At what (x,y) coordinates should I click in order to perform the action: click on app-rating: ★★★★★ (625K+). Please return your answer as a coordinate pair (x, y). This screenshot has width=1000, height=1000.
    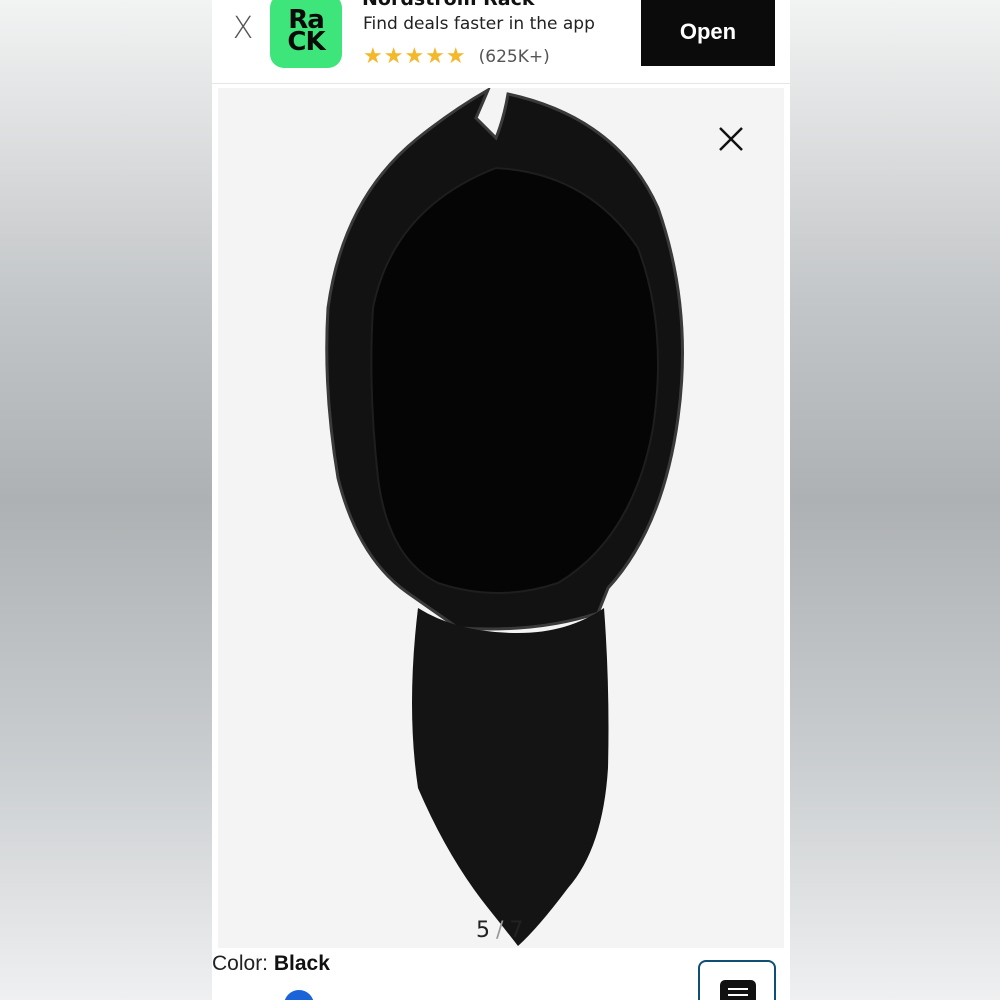
    Looking at the image, I should click on (456, 56).